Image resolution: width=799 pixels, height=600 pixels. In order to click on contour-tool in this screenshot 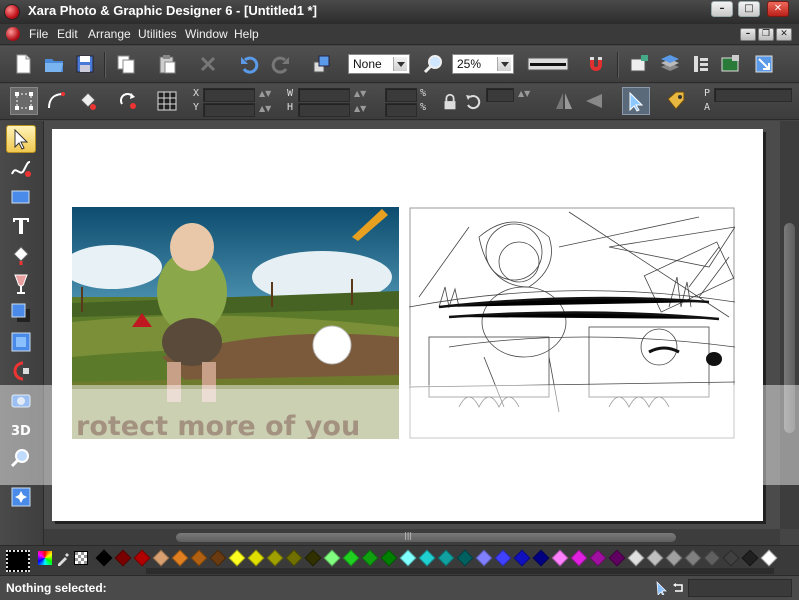, I will do `click(21, 371)`.